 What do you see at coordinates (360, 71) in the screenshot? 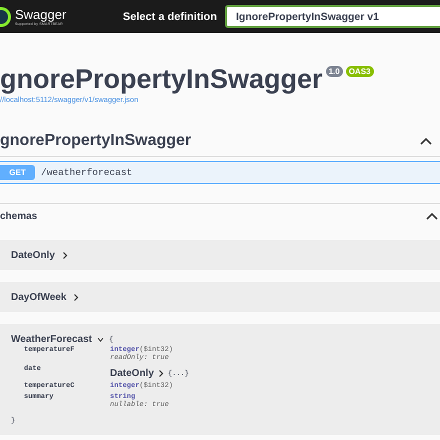
I see `oas-badge: OAS3` at bounding box center [360, 71].